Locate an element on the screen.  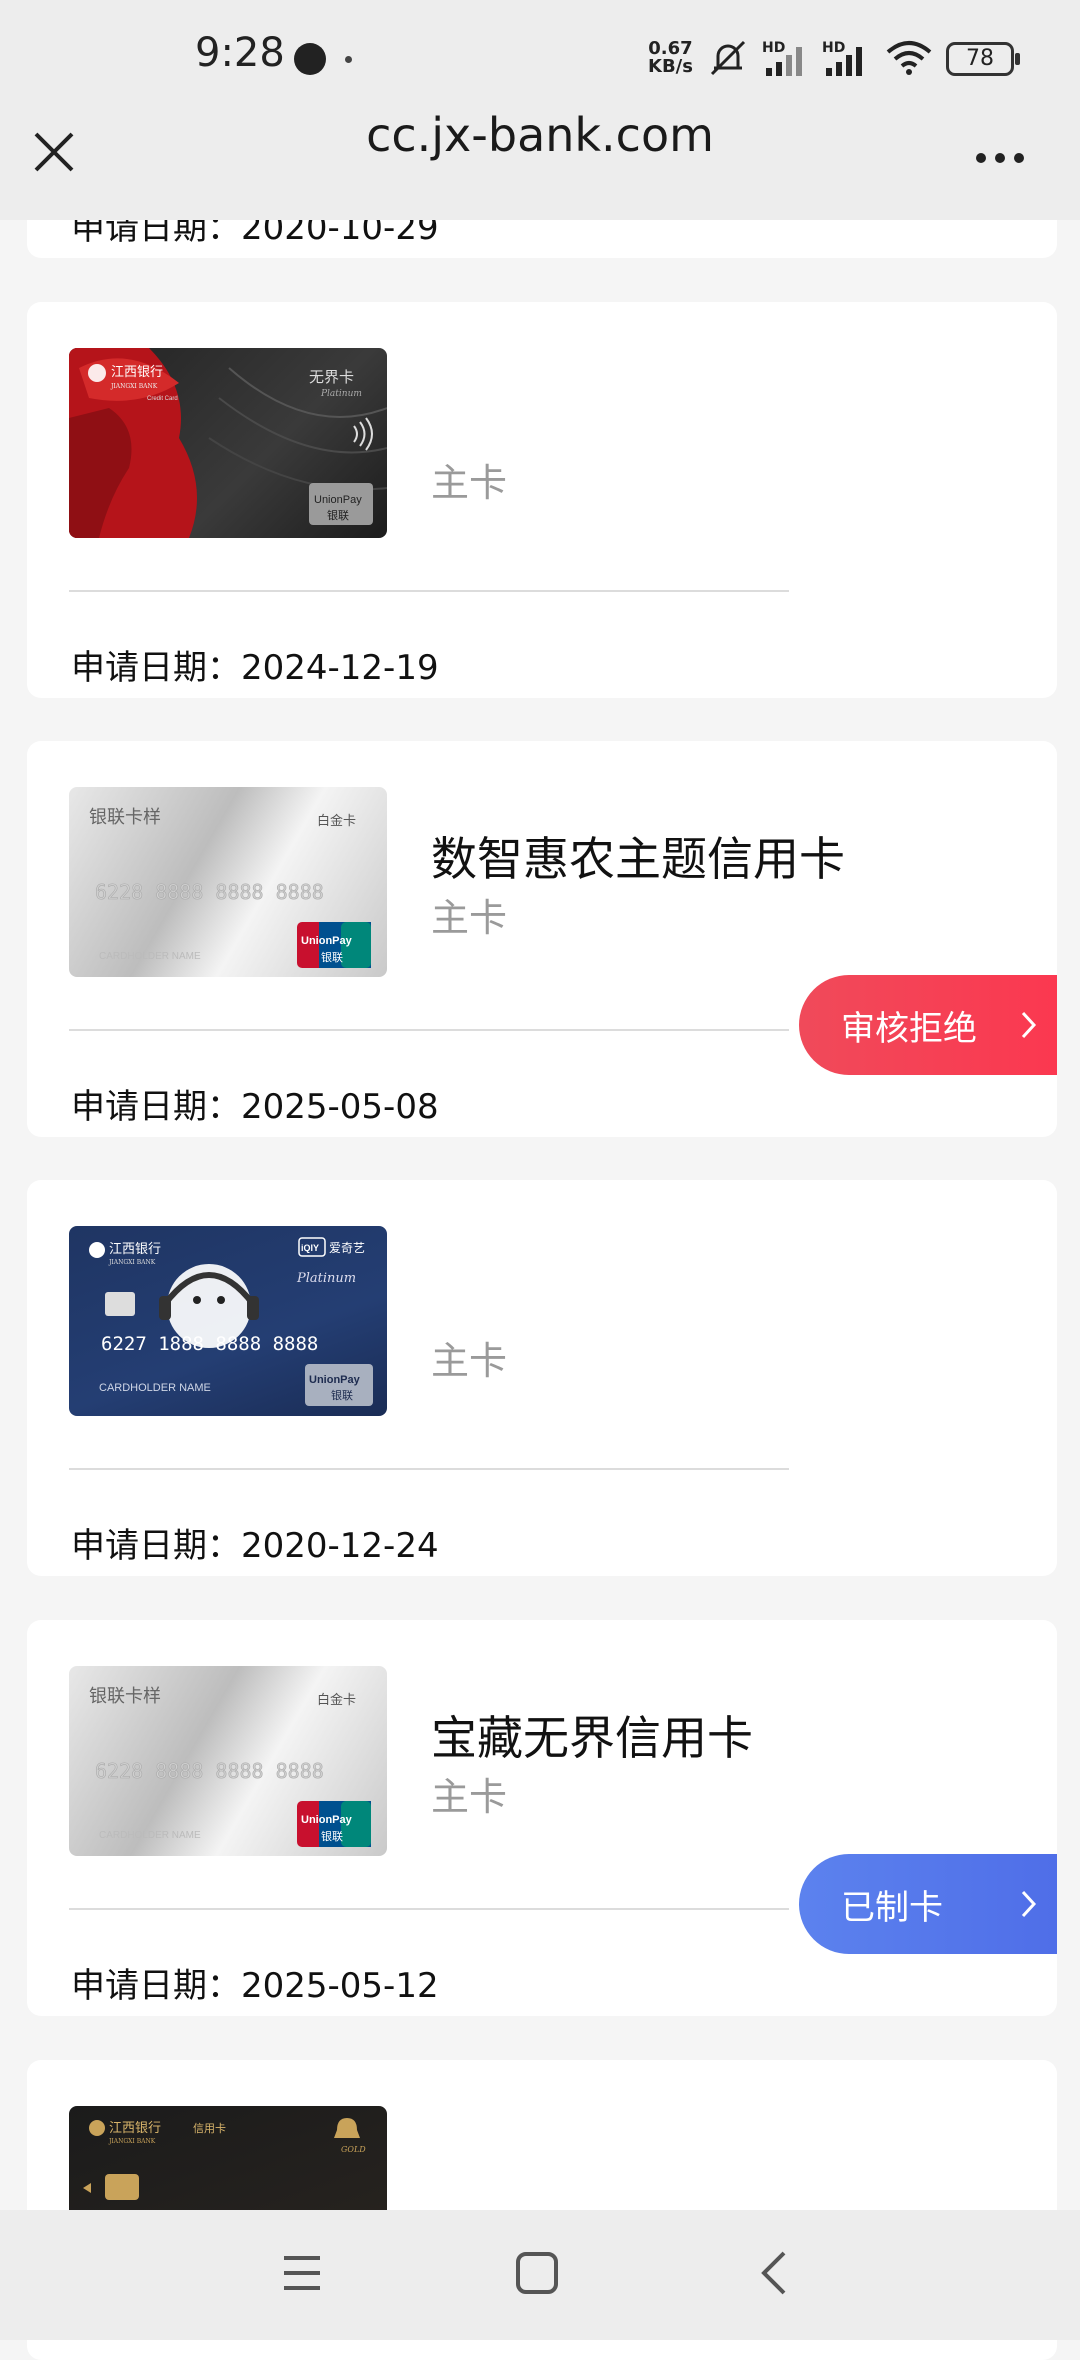
tier-text: 无界卡 is located at coordinates (331, 377).